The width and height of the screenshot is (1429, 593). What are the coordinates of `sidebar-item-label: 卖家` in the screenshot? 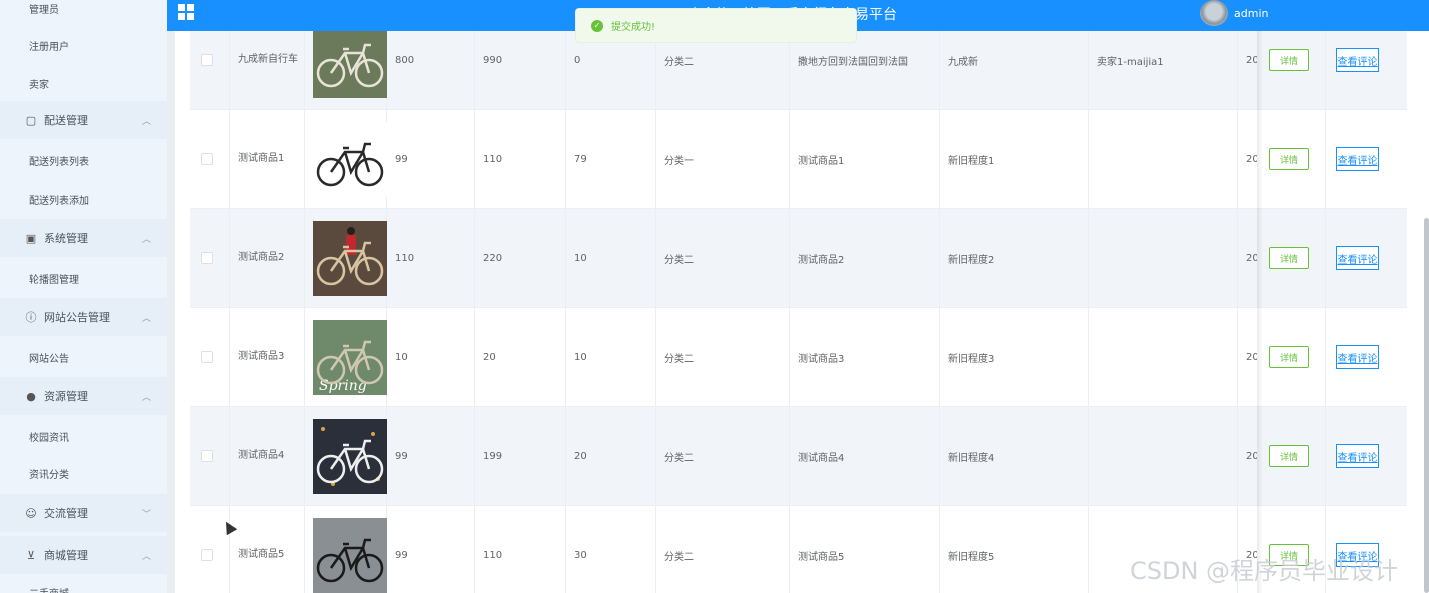 It's located at (39, 85).